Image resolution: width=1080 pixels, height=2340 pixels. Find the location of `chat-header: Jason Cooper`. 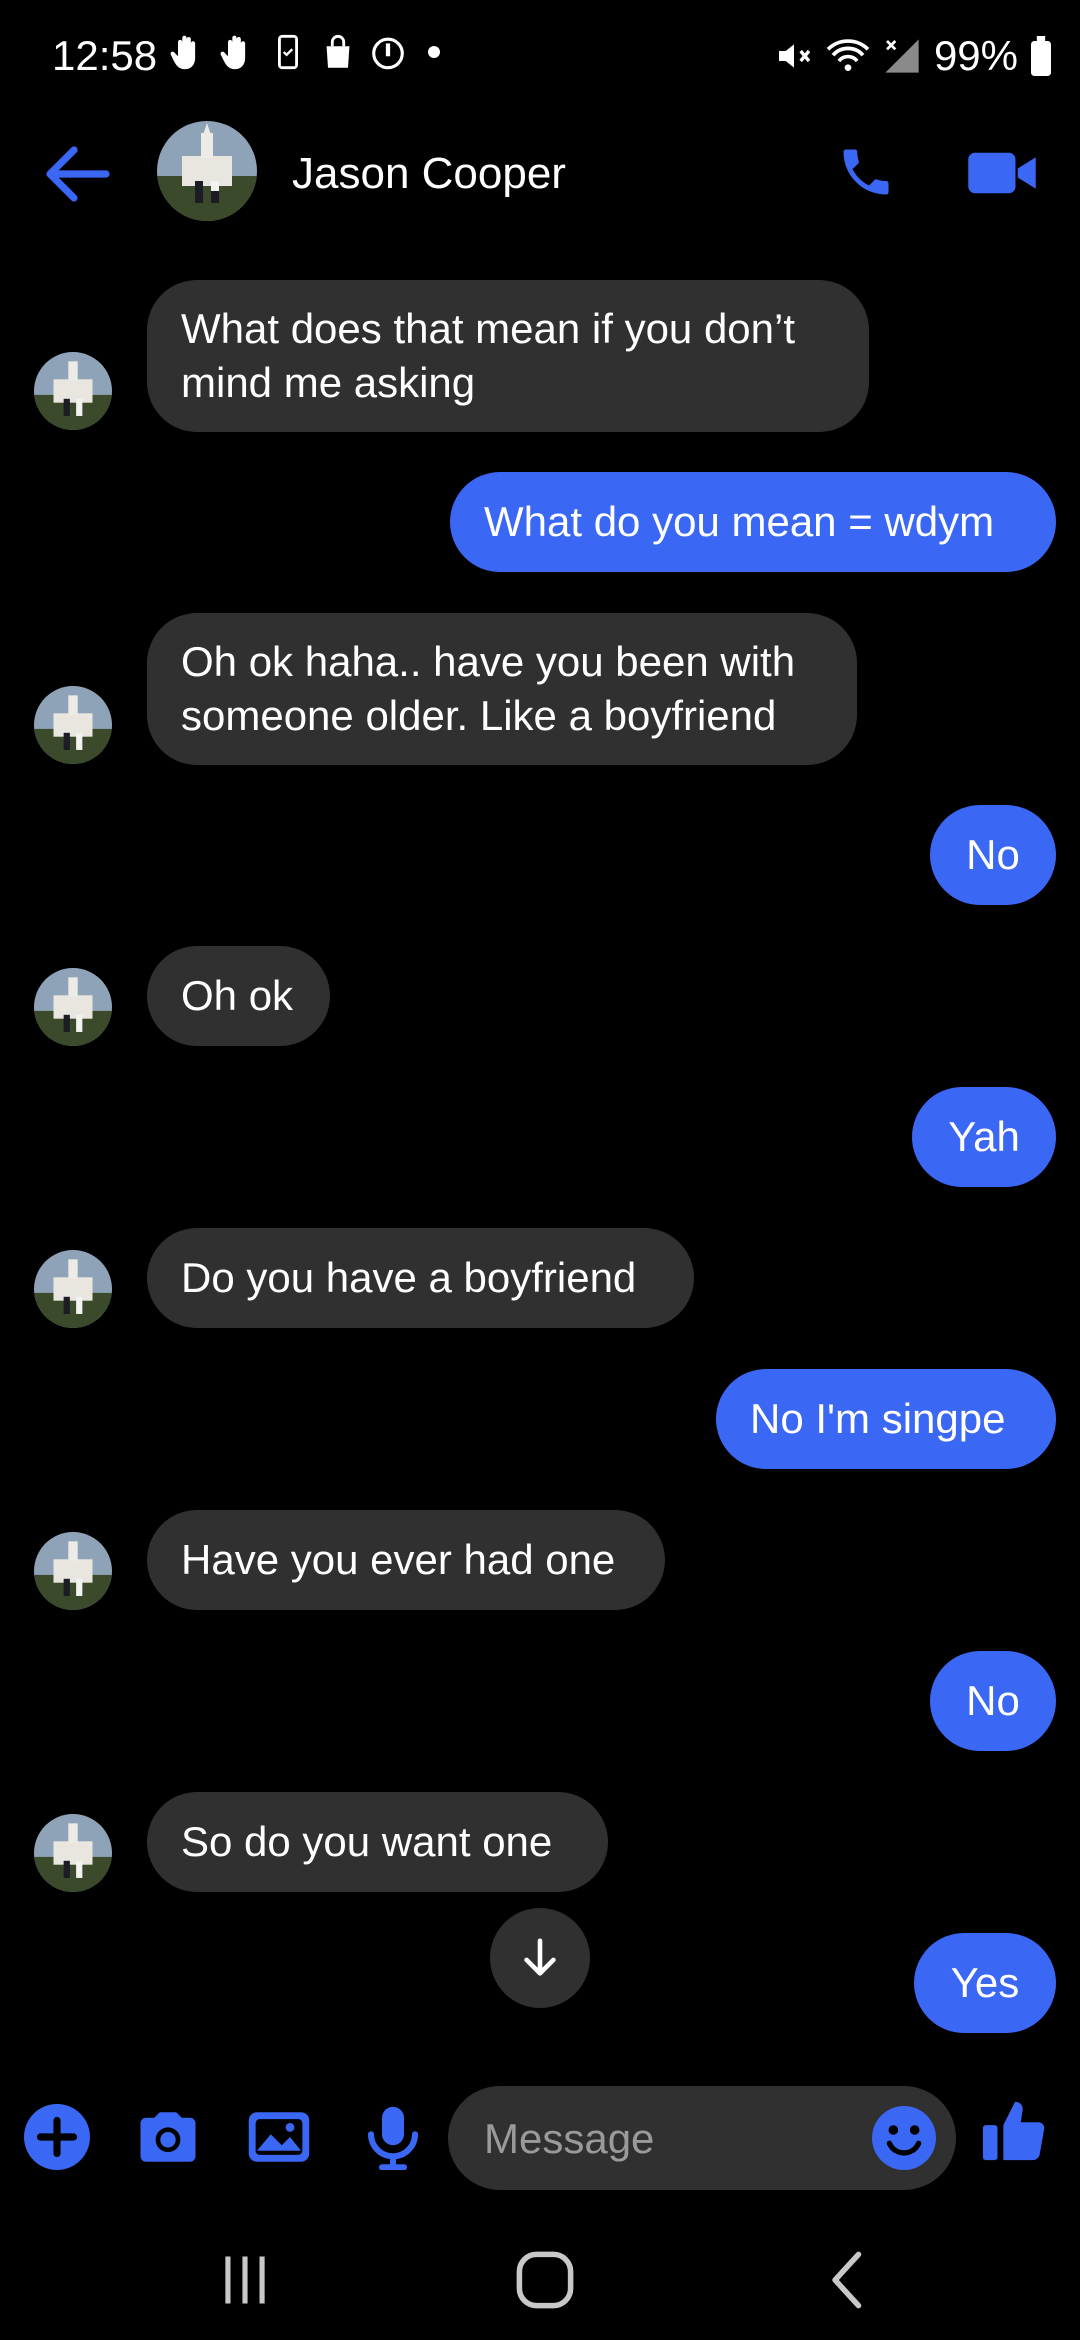

chat-header: Jason Cooper is located at coordinates (540, 172).